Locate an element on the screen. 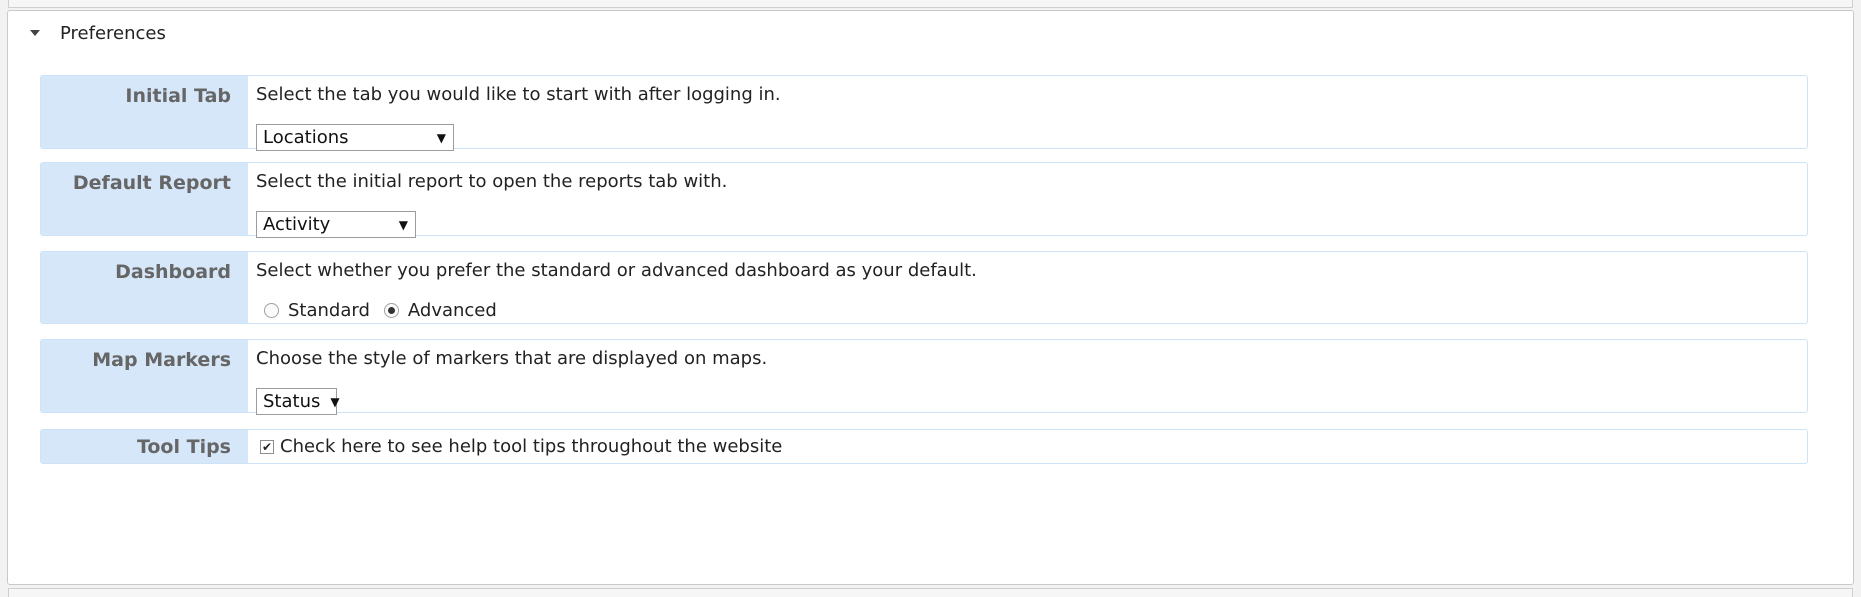 The width and height of the screenshot is (1861, 597). select-value: Activity is located at coordinates (297, 224).